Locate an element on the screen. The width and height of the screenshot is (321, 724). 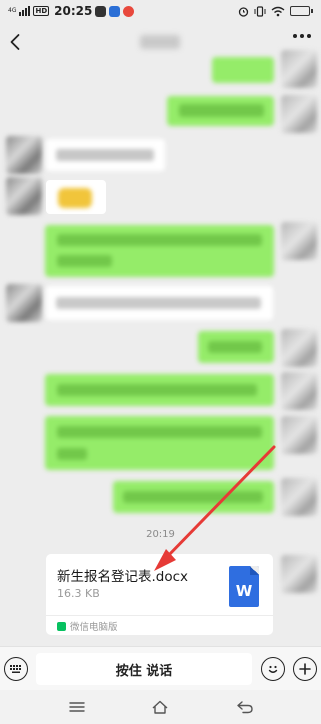
signal-icon is located at coordinates (25, 11).